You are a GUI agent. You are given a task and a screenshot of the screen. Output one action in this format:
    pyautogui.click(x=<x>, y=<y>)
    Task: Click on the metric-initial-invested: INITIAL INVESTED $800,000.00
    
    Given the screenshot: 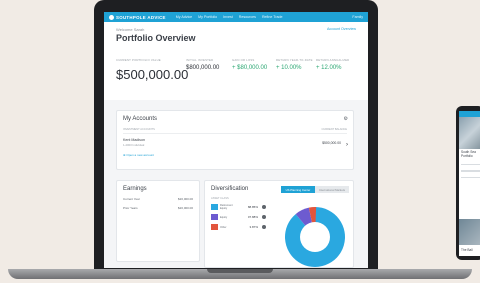 What is the action you would take?
    pyautogui.click(x=209, y=70)
    